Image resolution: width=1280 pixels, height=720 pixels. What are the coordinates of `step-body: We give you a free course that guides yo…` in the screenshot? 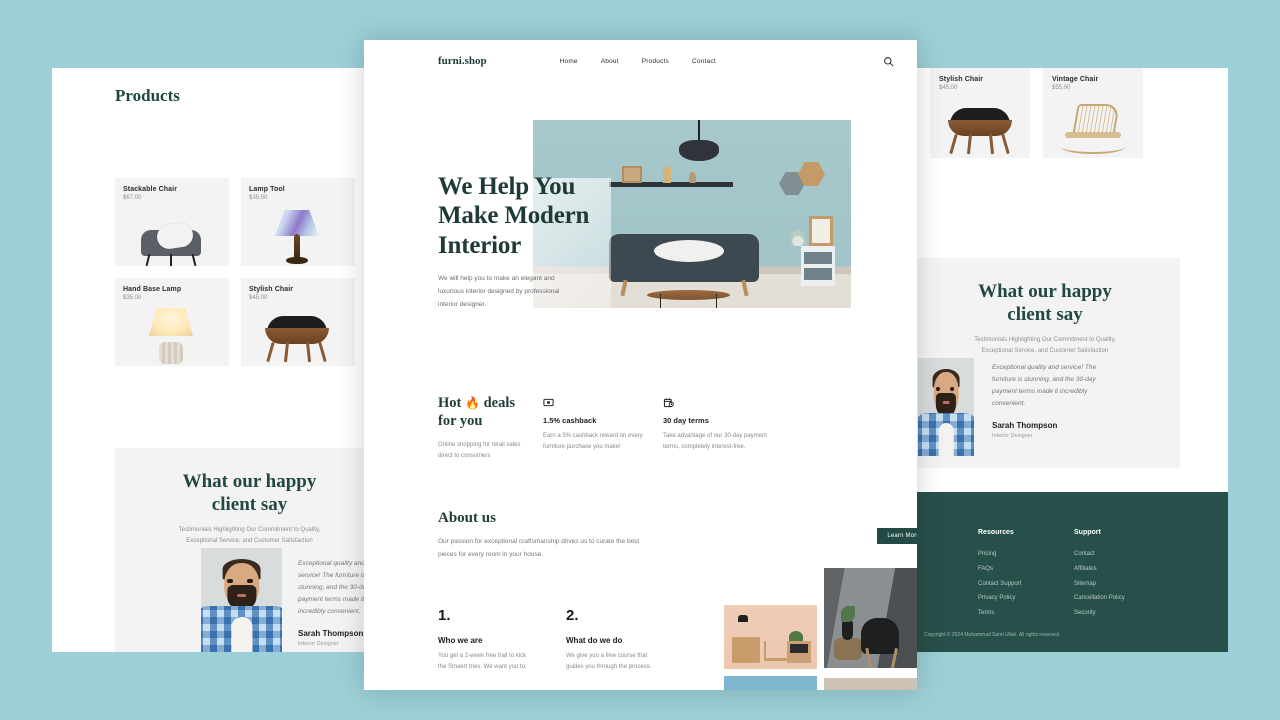 It's located at (609, 662).